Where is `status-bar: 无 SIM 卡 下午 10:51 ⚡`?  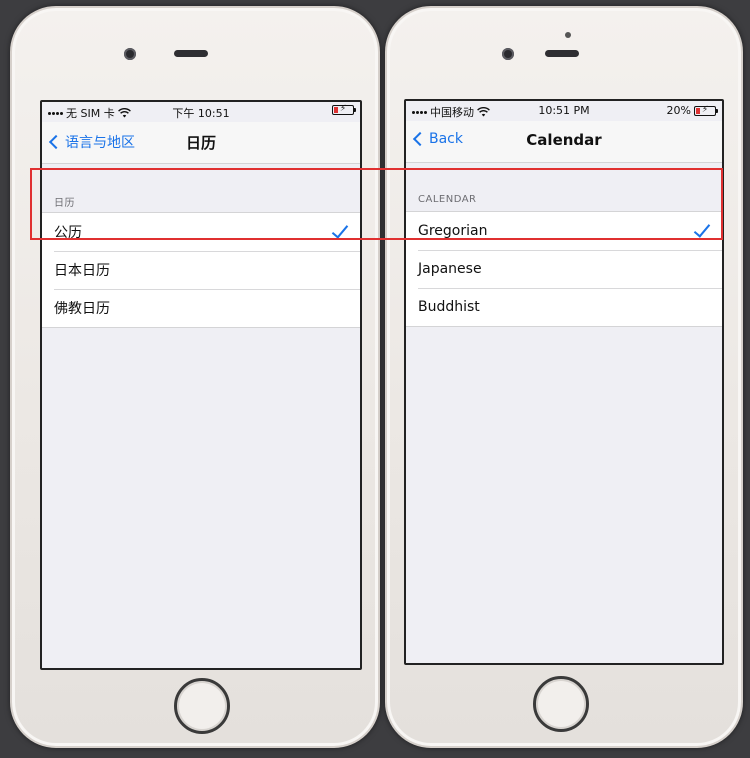 status-bar: 无 SIM 卡 下午 10:51 ⚡ is located at coordinates (201, 112).